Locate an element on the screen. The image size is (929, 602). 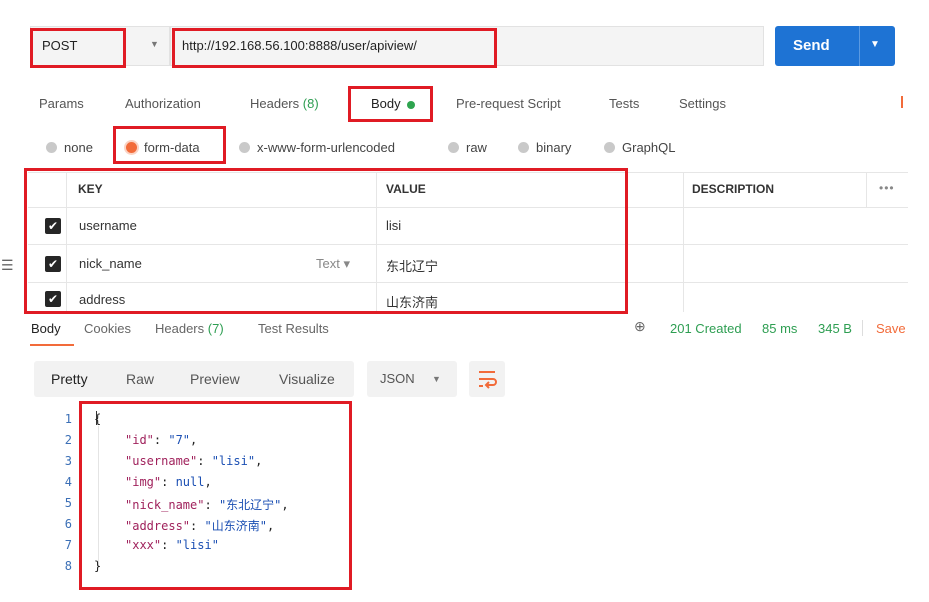
radio-binary-label: binary is located at coordinates (554, 147).